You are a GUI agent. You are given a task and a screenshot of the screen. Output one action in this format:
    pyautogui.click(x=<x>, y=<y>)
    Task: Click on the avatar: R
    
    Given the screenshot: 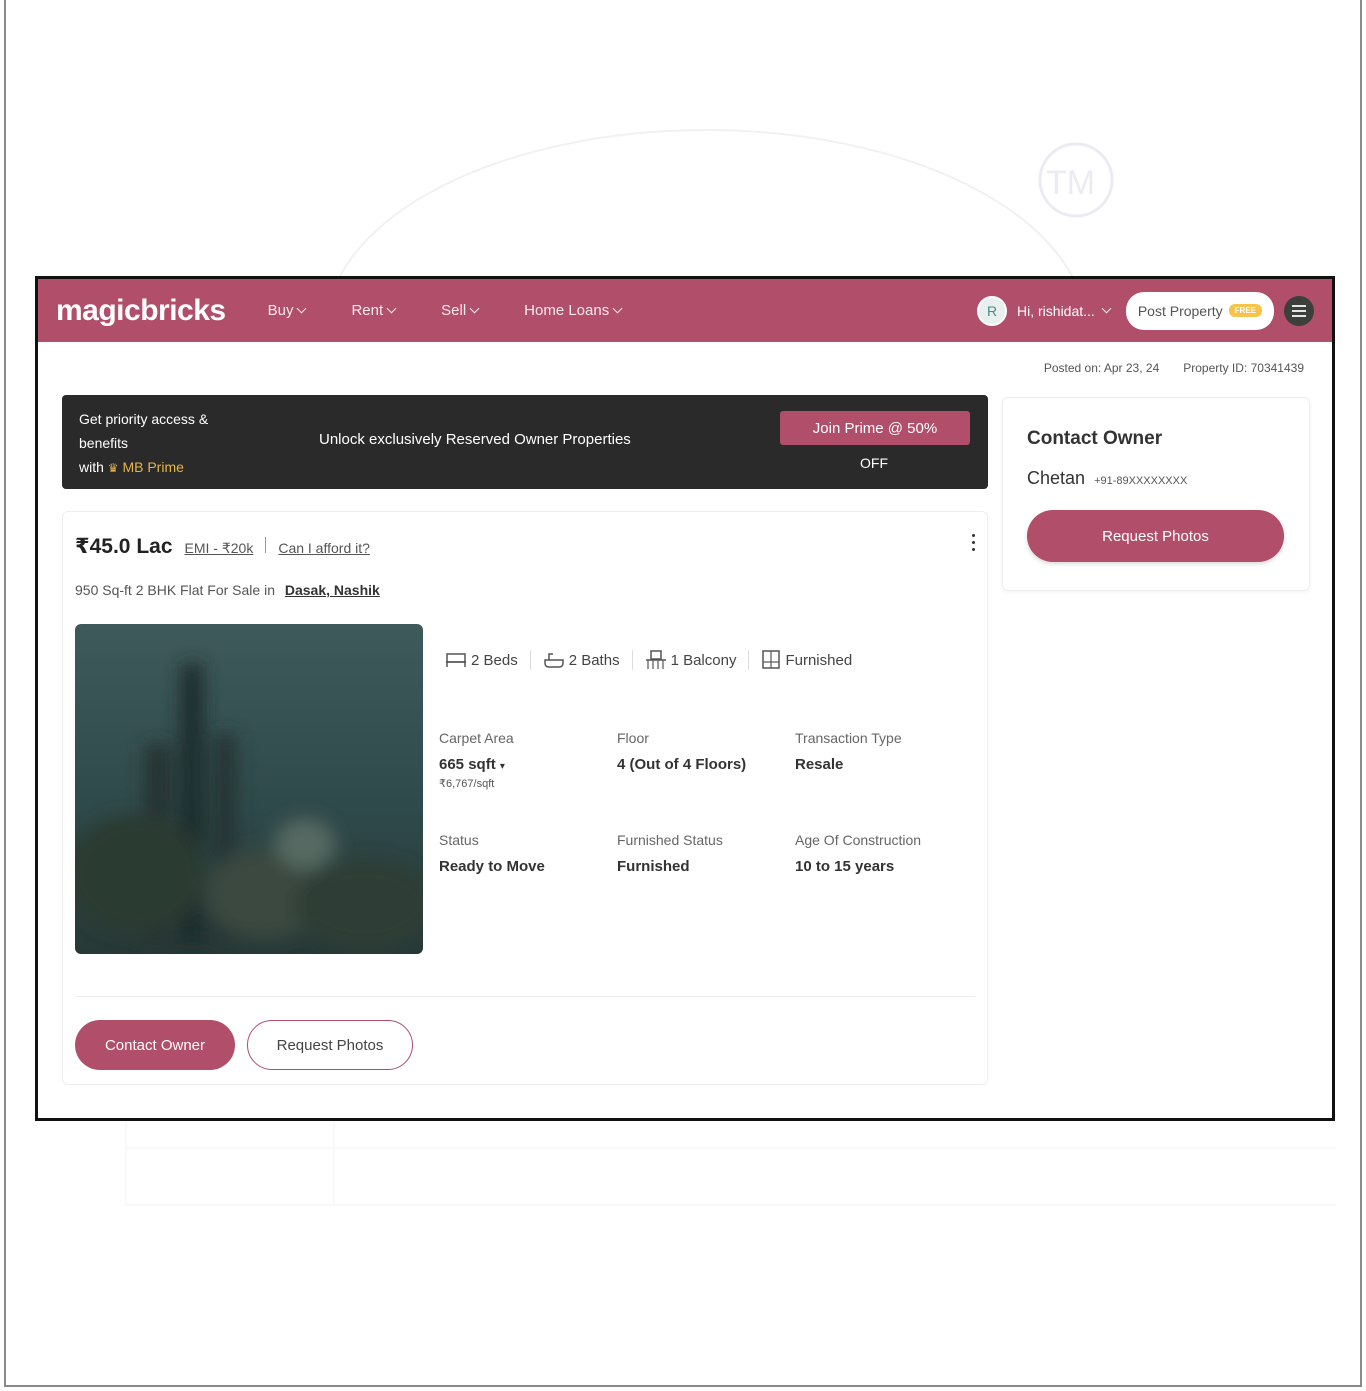 What is the action you would take?
    pyautogui.click(x=992, y=310)
    